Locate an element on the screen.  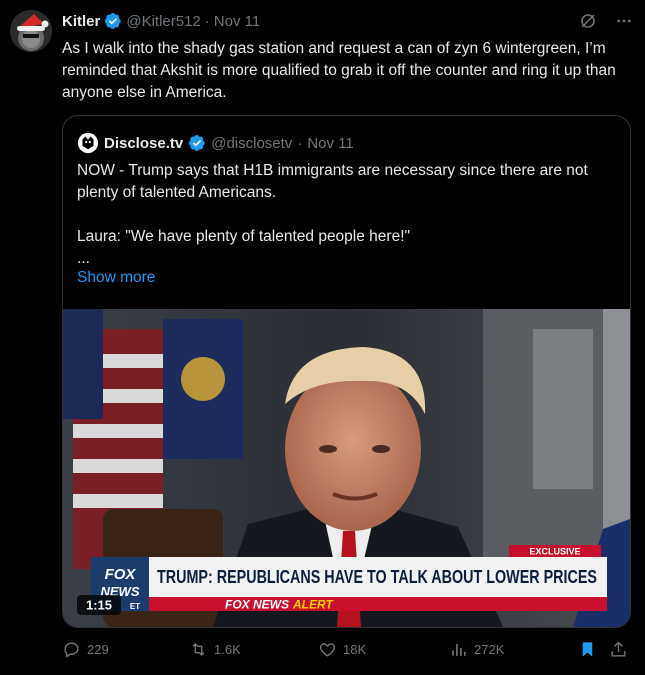
fox-logo-top: FOX is located at coordinates (121, 574).